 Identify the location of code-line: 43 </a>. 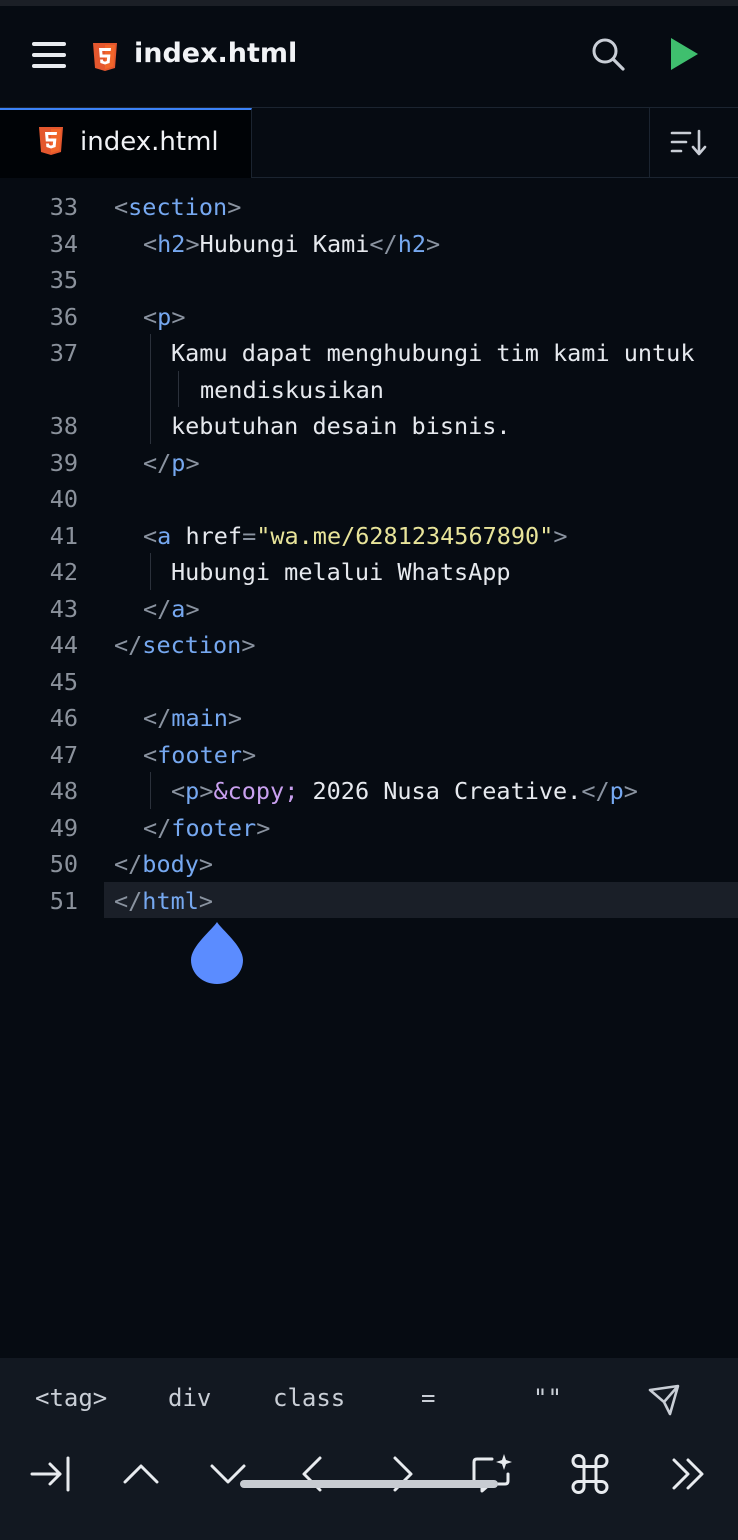
(369, 608).